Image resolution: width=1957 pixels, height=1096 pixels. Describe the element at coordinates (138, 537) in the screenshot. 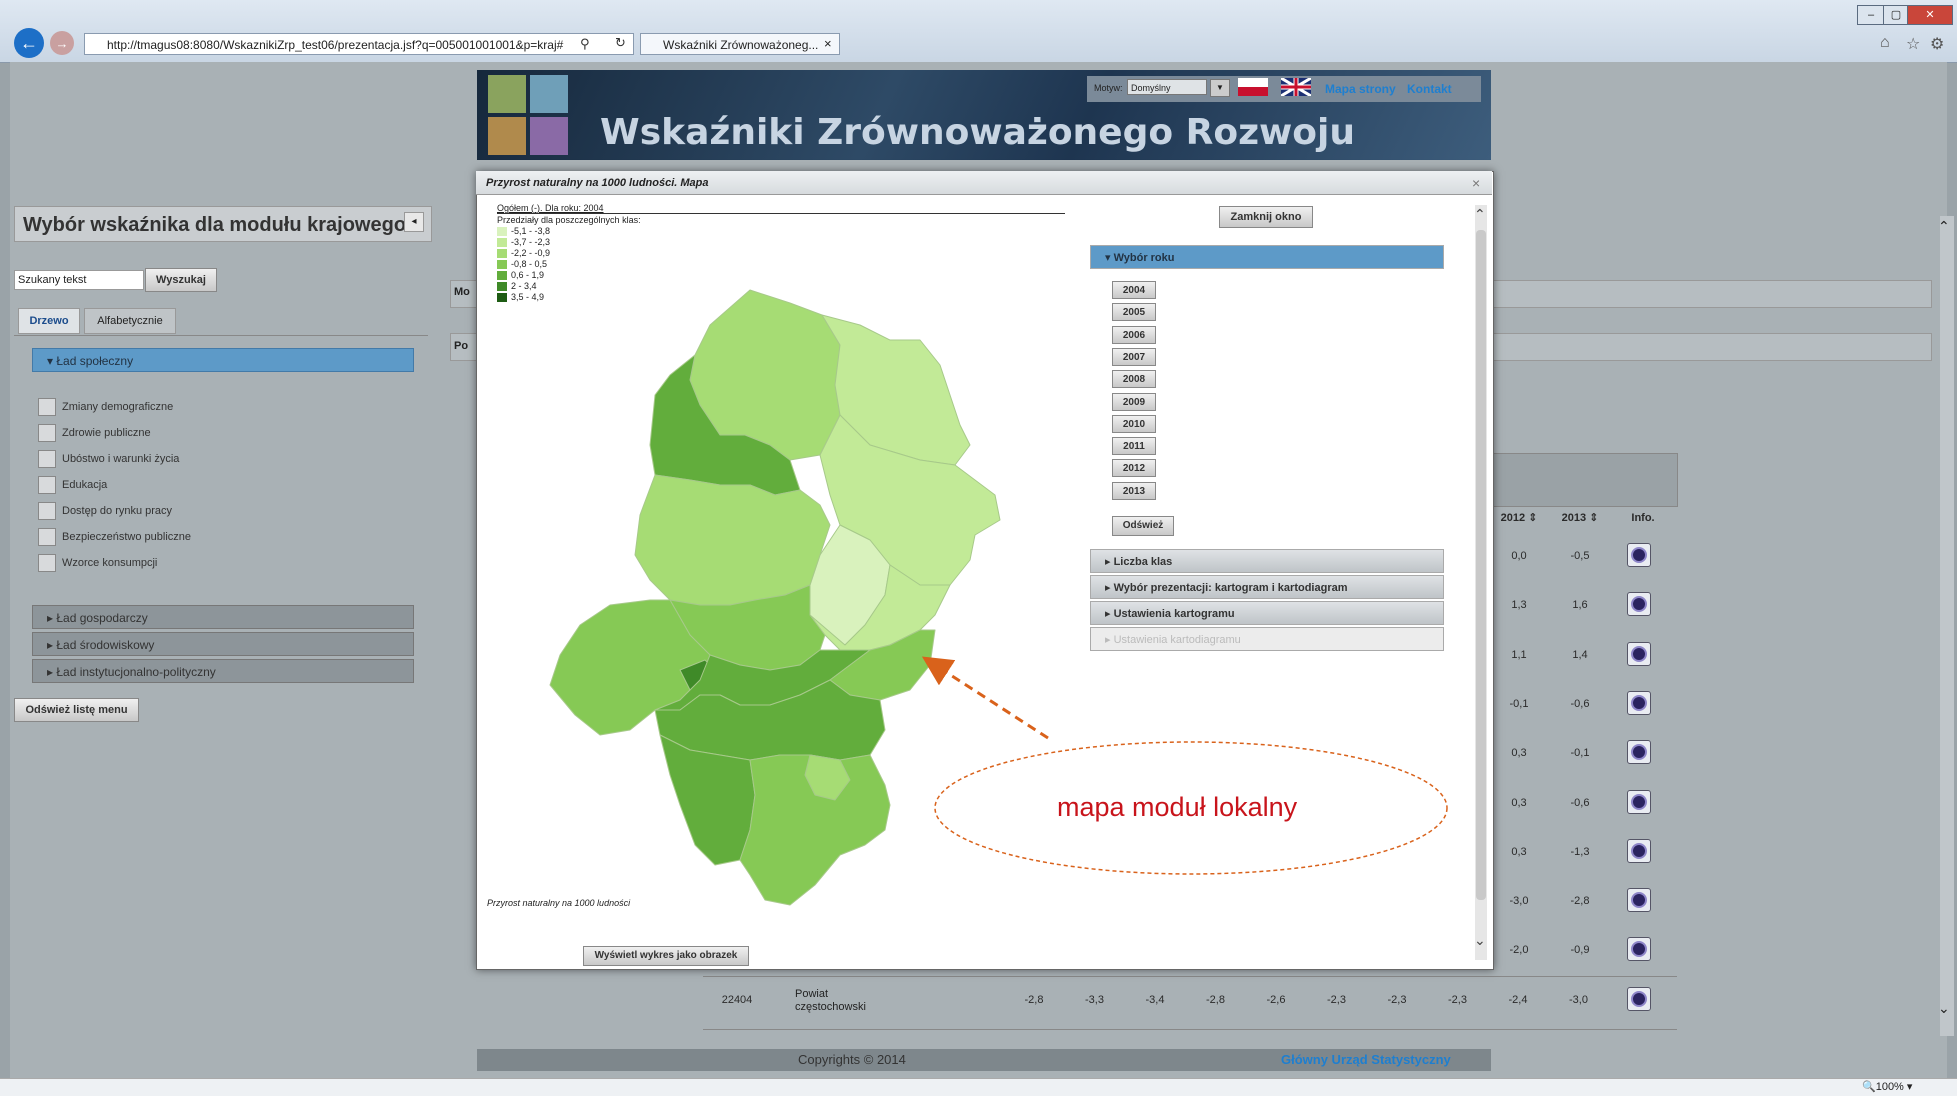

I see `tree-item: Bezpieczeństwo publiczne` at that location.